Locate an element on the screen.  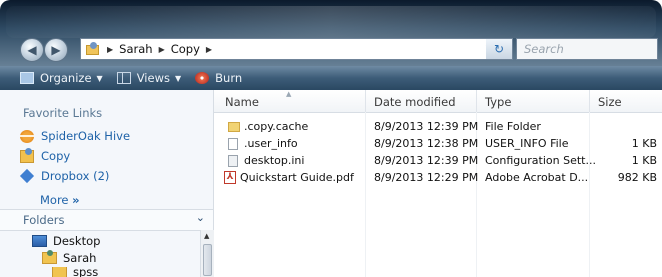
settings-file-icon is located at coordinates (233, 160).